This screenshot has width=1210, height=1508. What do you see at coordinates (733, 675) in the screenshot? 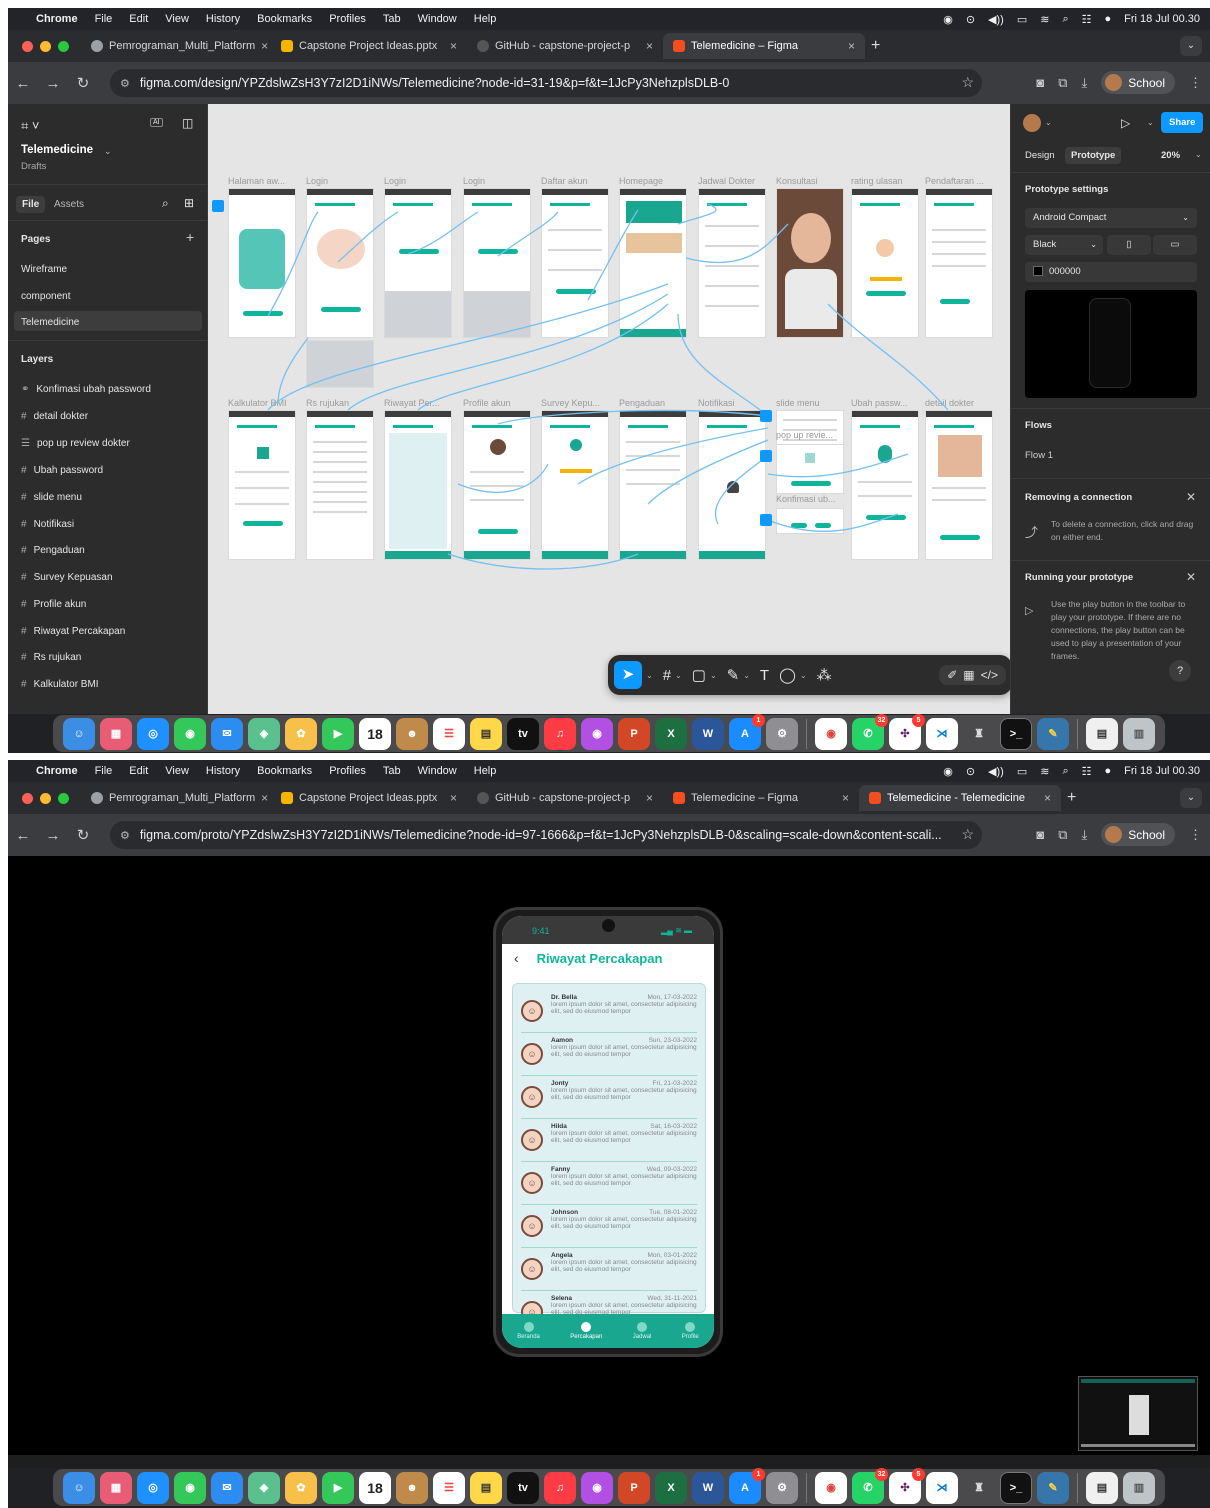
I see `pen-tool-icon: ✎` at bounding box center [733, 675].